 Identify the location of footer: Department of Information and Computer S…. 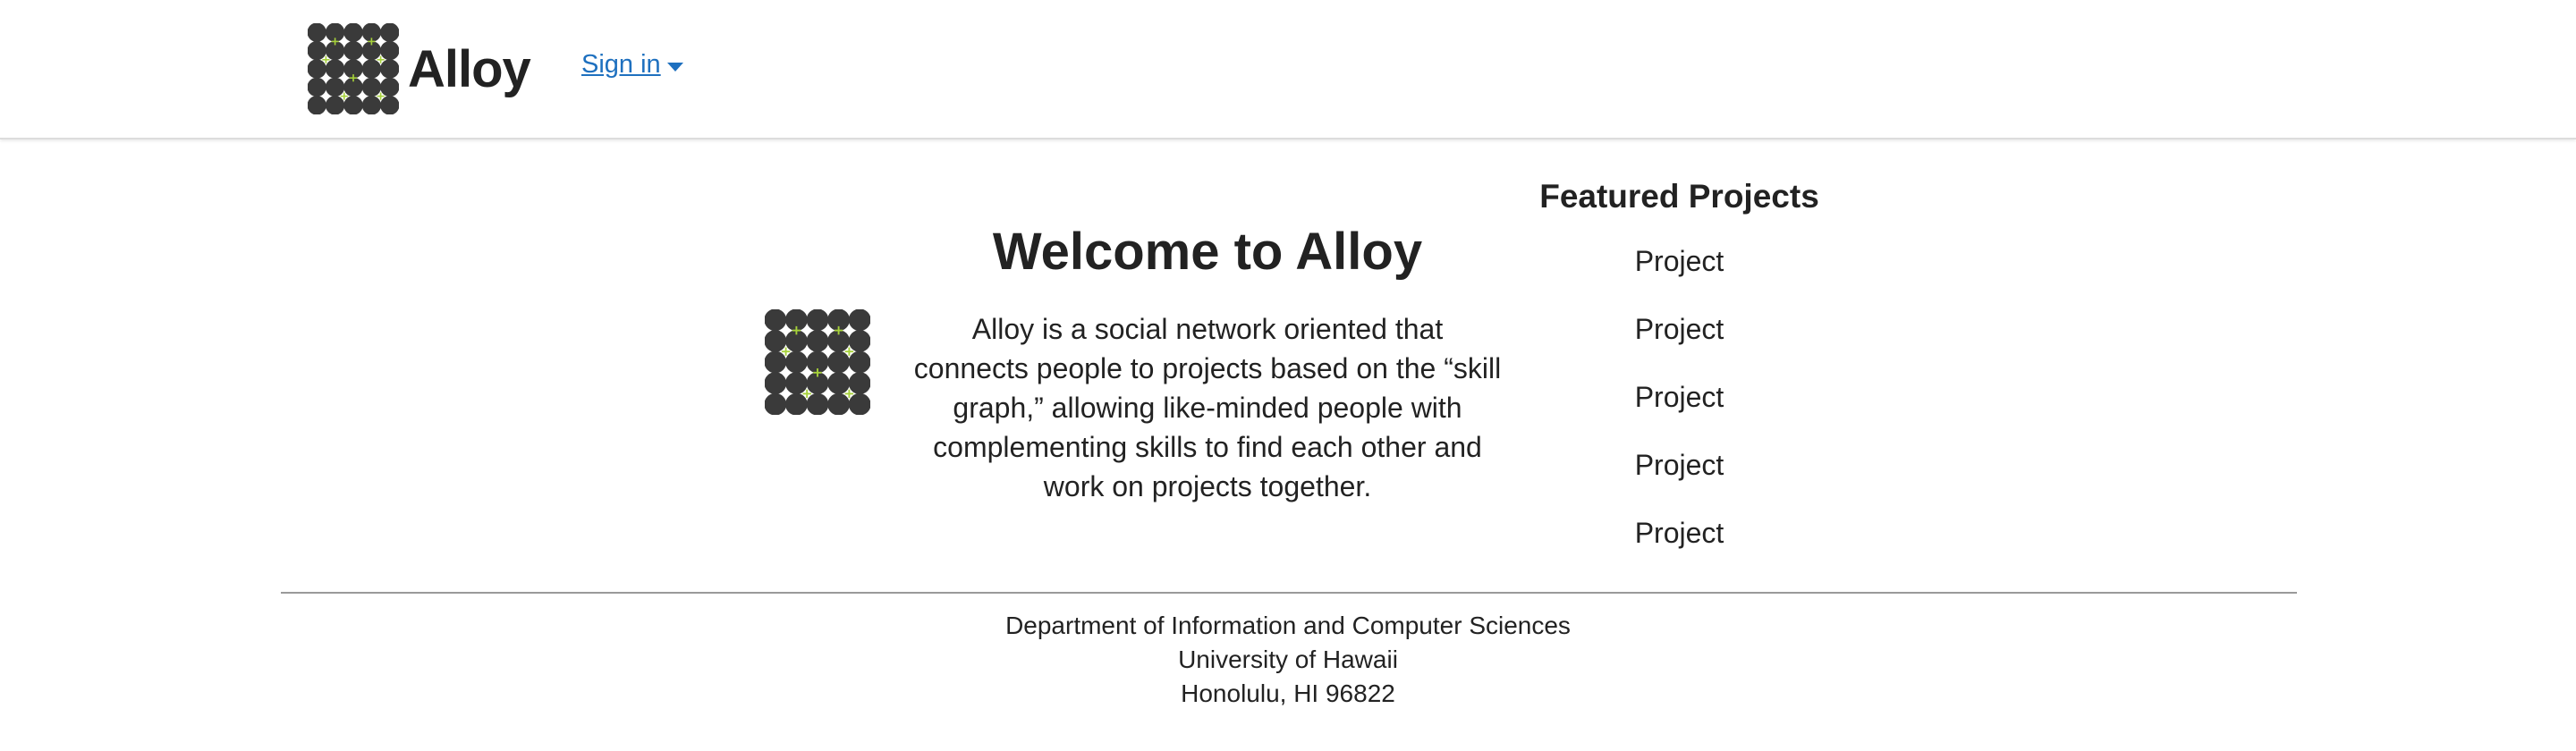
(1288, 660).